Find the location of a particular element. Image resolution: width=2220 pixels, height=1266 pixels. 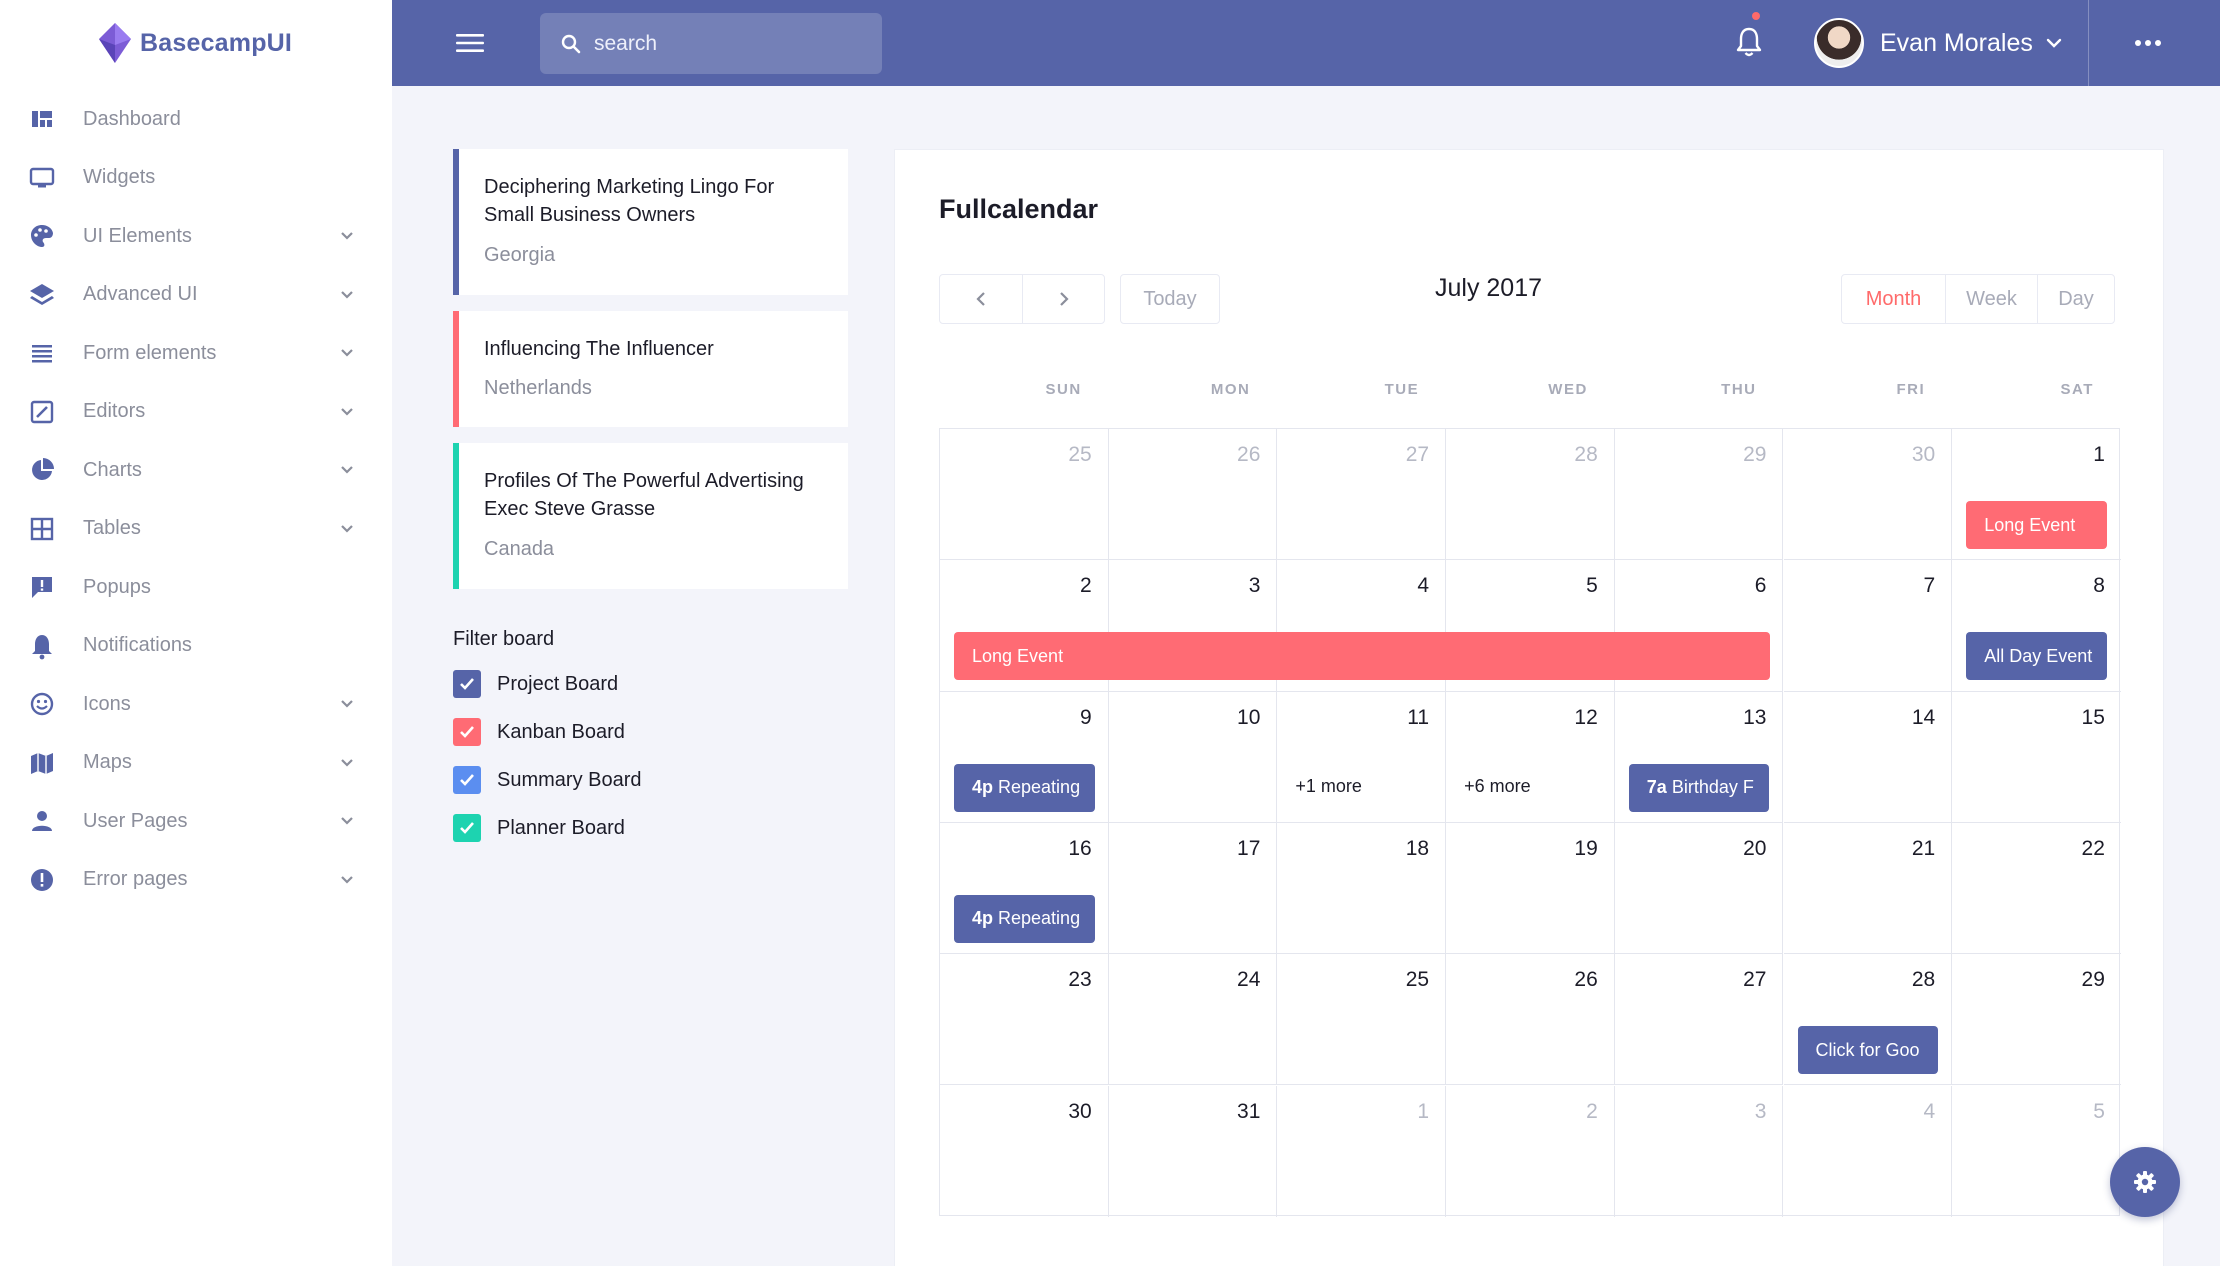

article-card: Influencing The Influencer Netherlands is located at coordinates (650, 369).